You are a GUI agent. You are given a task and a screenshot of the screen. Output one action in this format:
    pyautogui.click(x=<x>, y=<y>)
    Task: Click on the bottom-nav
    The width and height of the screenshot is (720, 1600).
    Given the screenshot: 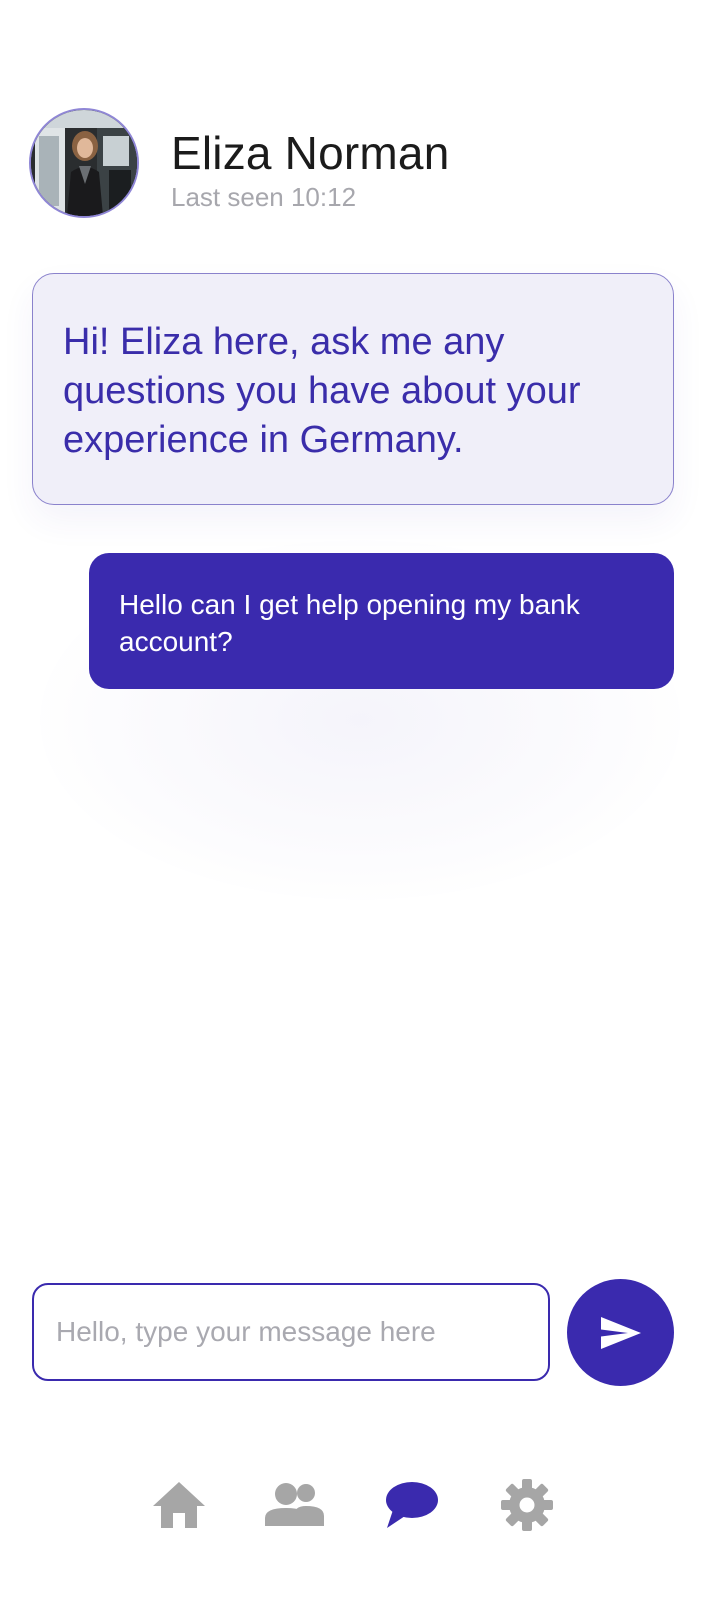 What is the action you would take?
    pyautogui.click(x=360, y=1505)
    